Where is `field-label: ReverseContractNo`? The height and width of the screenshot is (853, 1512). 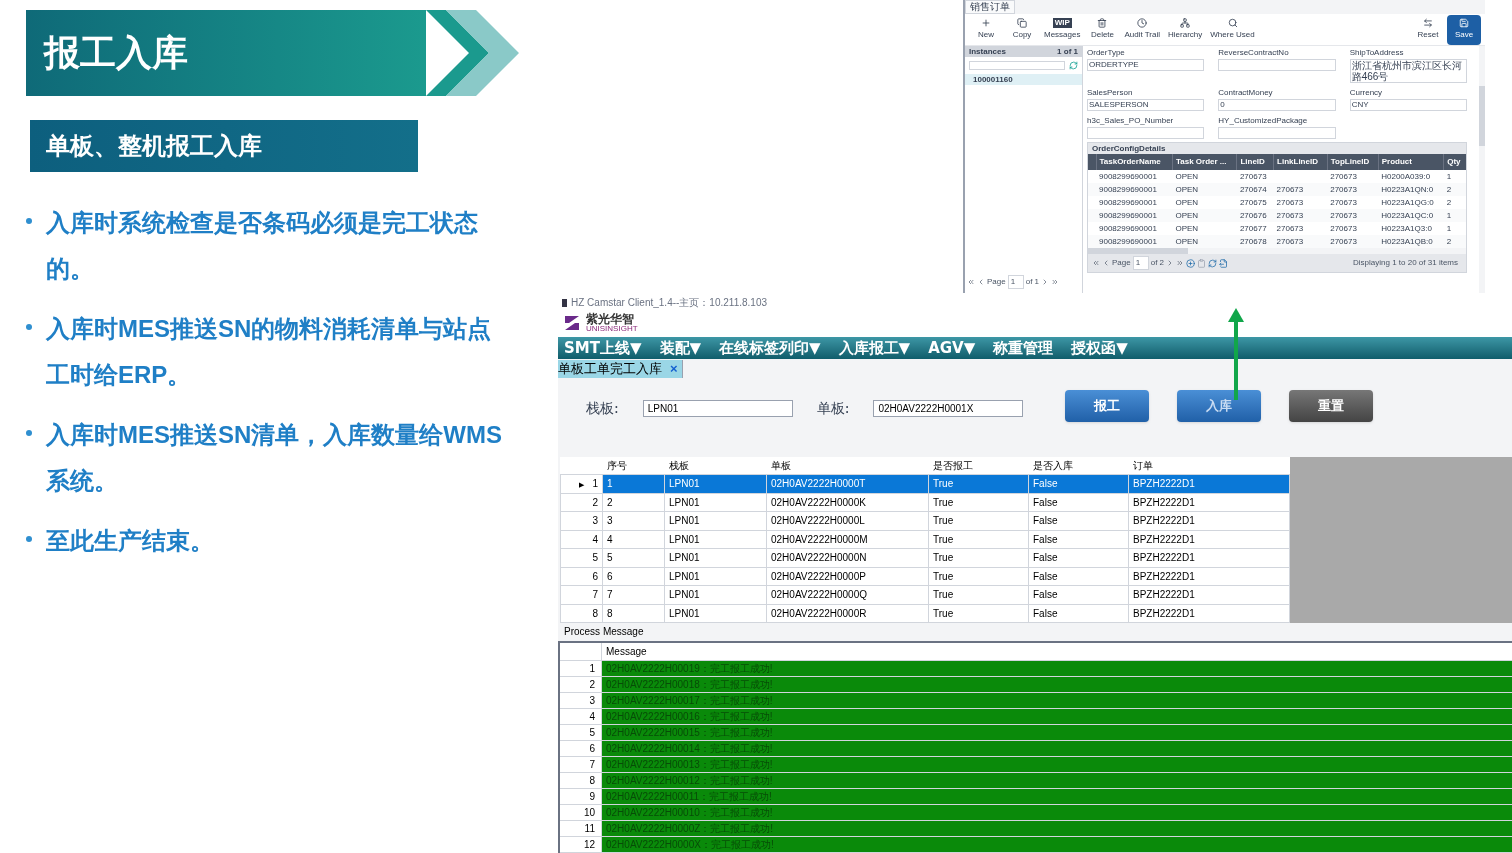 field-label: ReverseContractNo is located at coordinates (1254, 53).